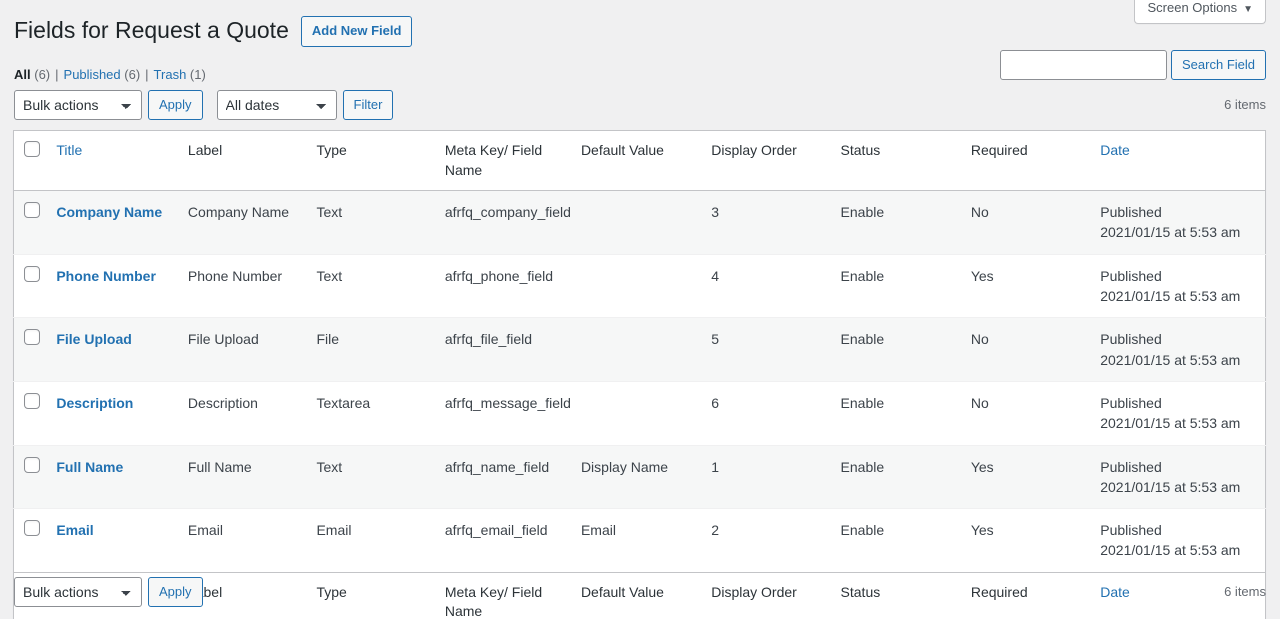 Image resolution: width=1280 pixels, height=619 pixels. Describe the element at coordinates (151, 30) in the screenshot. I see `page-title: Fields for Request a Quote` at that location.